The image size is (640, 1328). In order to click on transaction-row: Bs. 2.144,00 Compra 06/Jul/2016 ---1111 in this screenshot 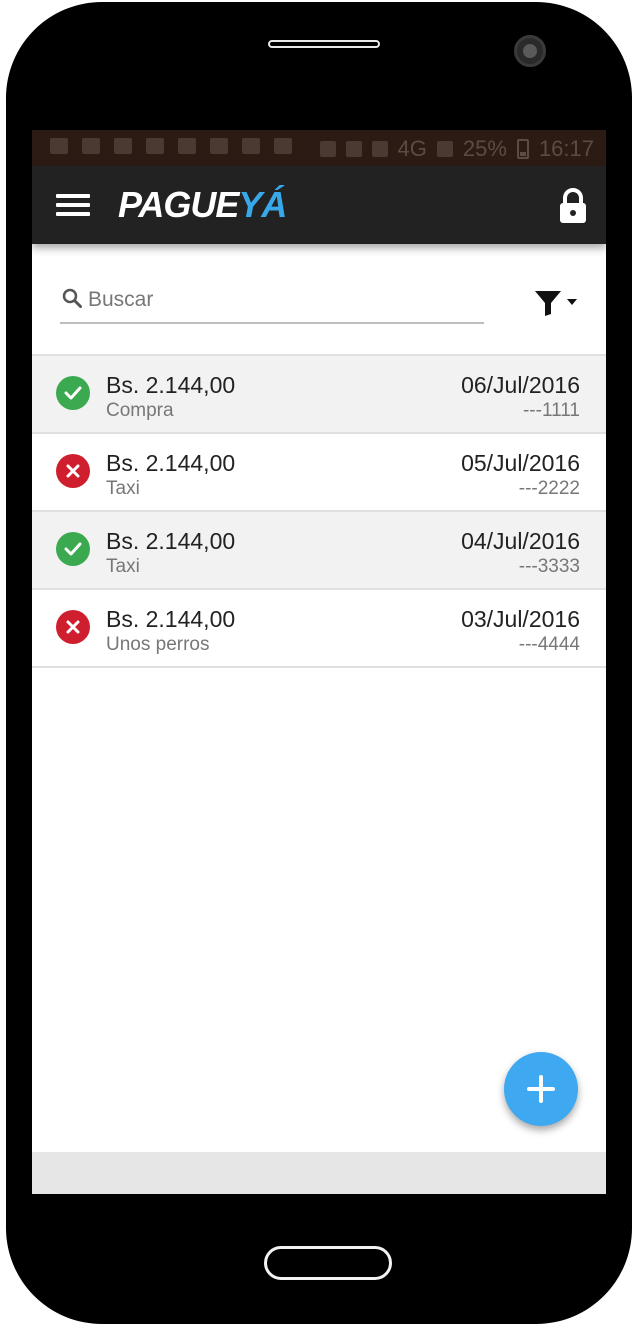, I will do `click(319, 395)`.